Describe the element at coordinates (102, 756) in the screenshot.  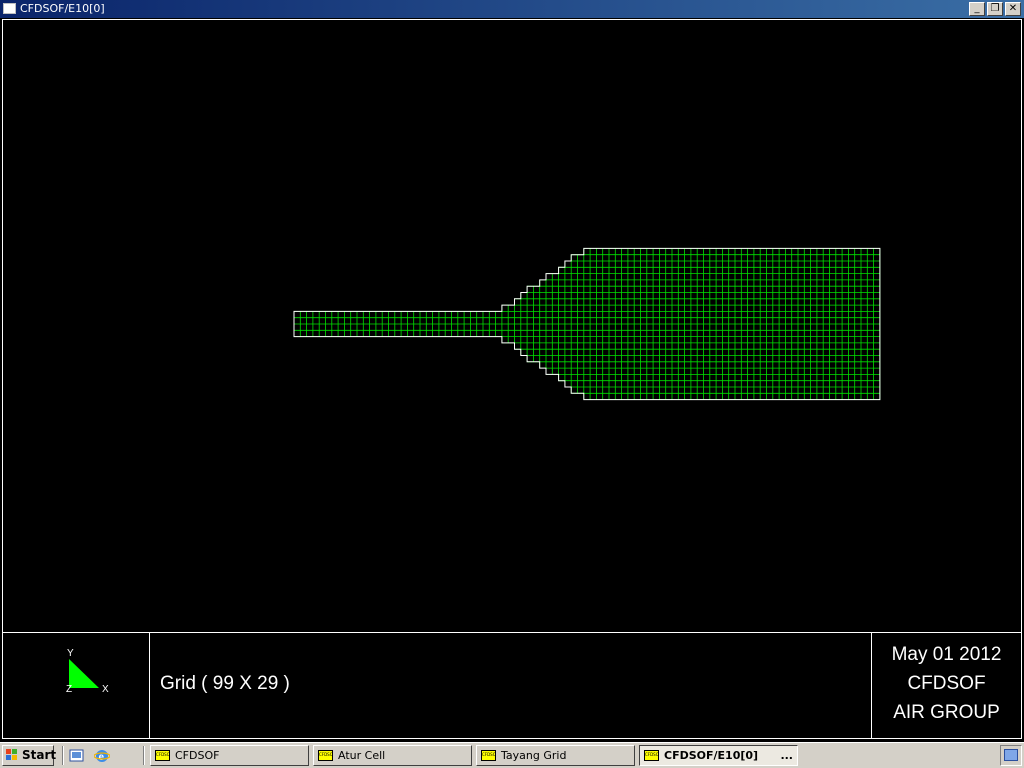
I see `internet-explorer-icon: e` at that location.